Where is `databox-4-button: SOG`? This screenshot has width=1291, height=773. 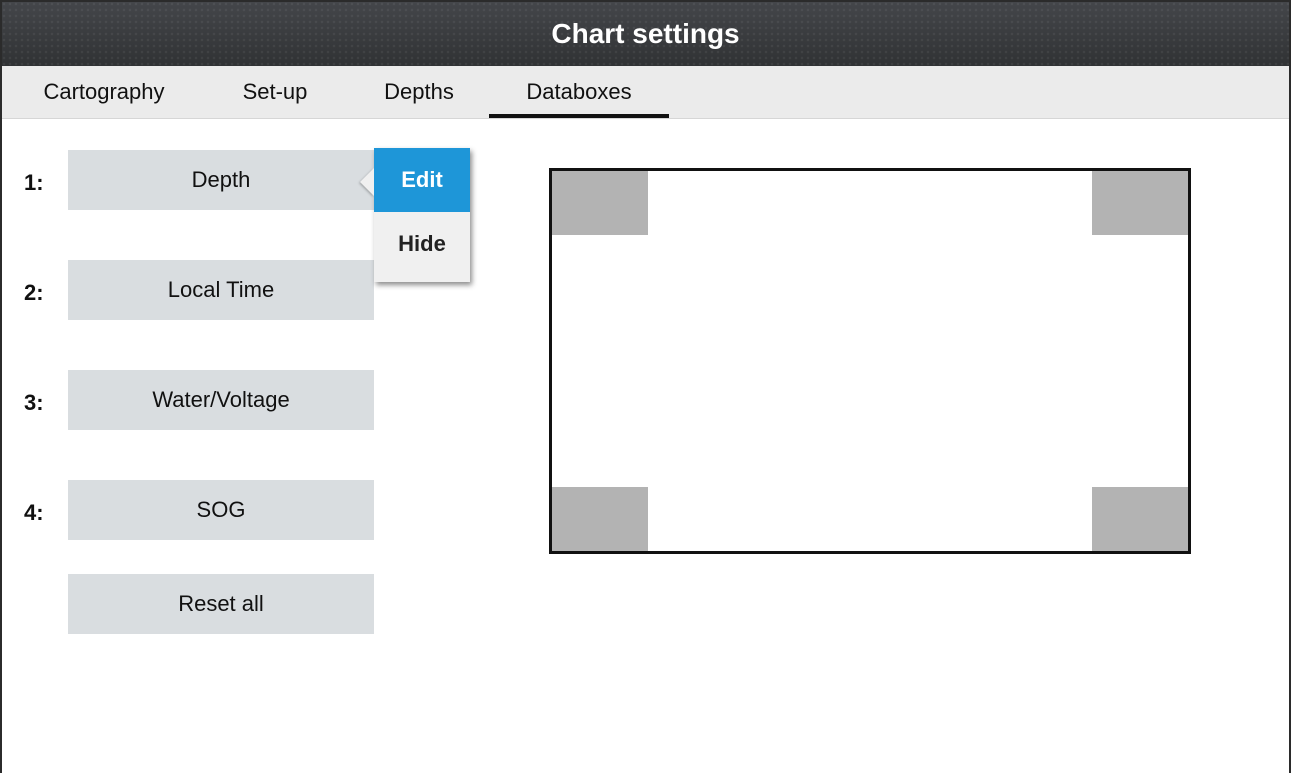 databox-4-button: SOG is located at coordinates (221, 510).